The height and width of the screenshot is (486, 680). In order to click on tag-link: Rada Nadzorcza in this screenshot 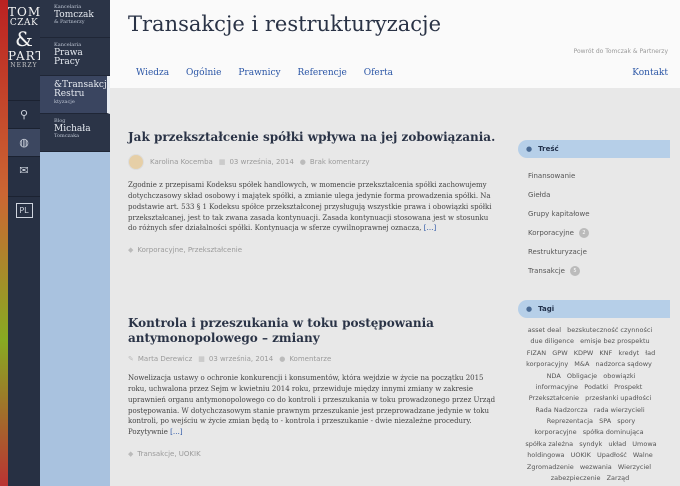, I will do `click(561, 410)`.